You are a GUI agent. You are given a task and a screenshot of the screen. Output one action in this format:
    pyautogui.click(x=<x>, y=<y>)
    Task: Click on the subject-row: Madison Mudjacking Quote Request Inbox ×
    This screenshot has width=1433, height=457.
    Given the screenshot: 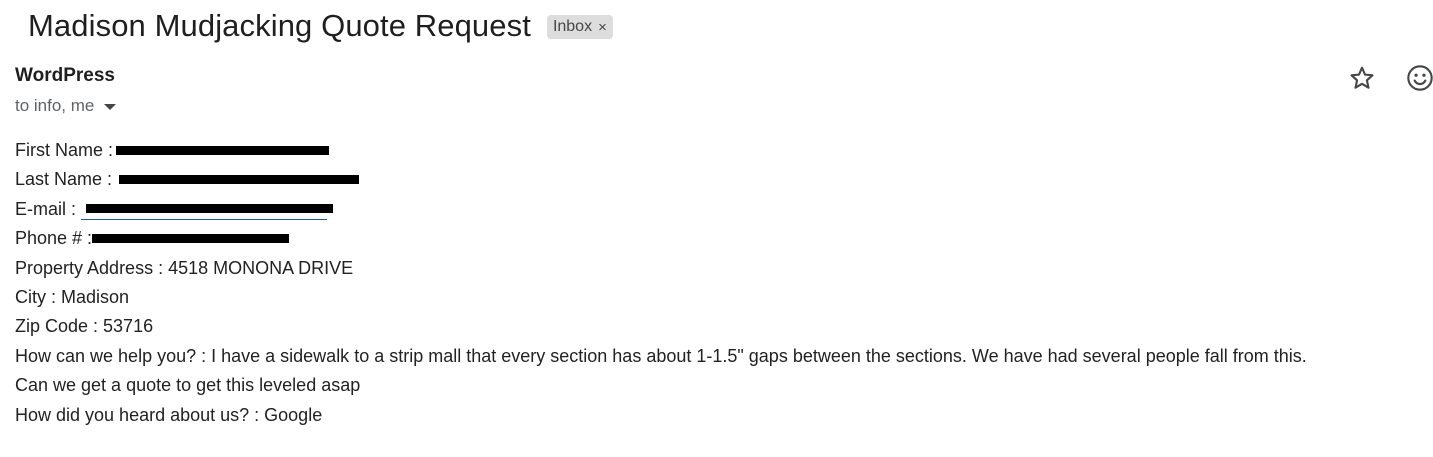 What is the action you would take?
    pyautogui.click(x=320, y=26)
    